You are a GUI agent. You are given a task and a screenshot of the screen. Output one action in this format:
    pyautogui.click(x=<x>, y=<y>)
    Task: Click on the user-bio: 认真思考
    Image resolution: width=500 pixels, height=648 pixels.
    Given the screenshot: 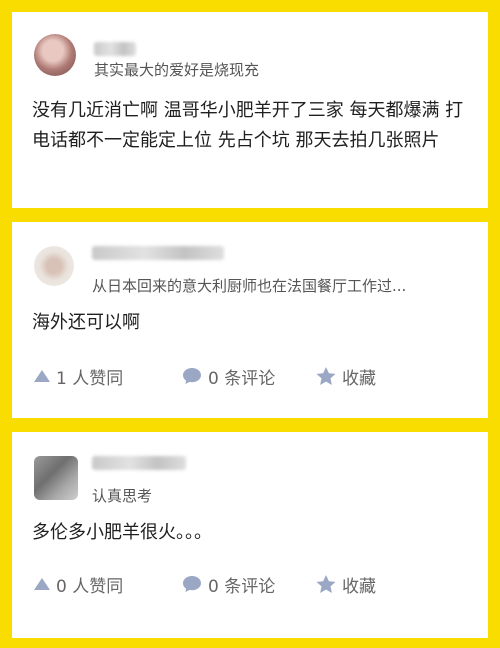 What is the action you would take?
    pyautogui.click(x=122, y=496)
    